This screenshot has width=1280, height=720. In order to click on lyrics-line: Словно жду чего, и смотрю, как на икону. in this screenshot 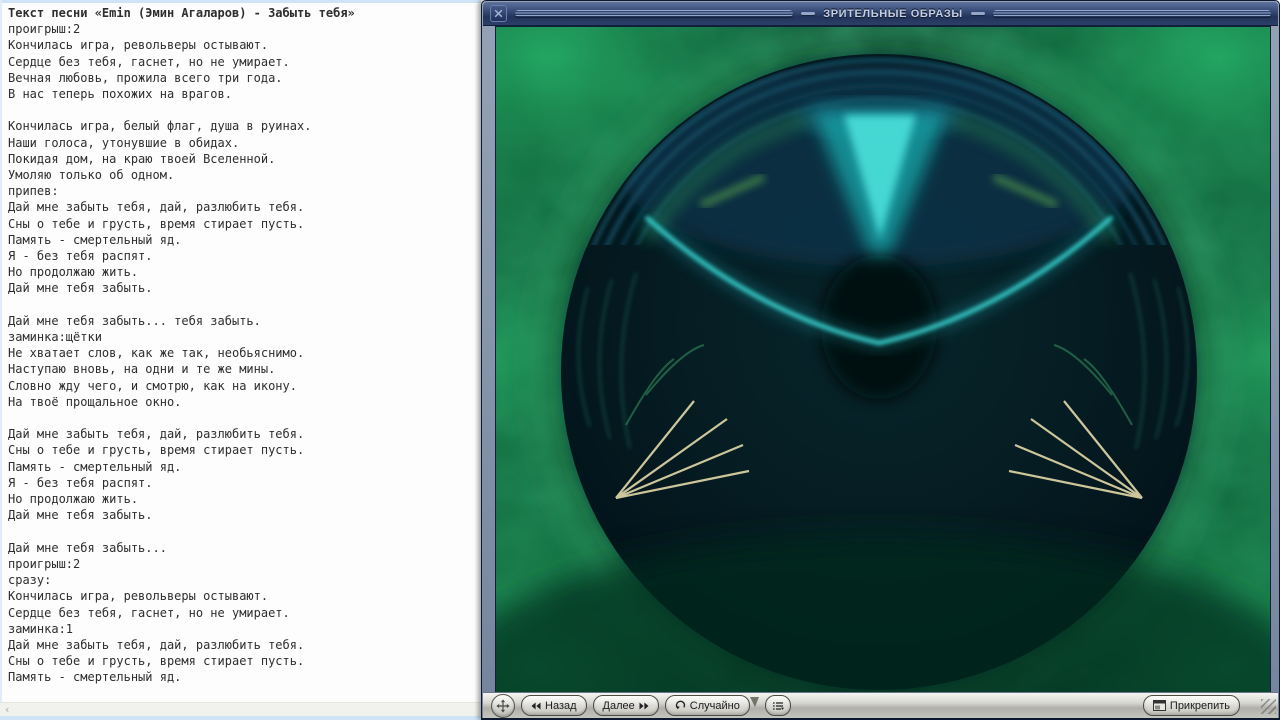, I will do `click(152, 385)`.